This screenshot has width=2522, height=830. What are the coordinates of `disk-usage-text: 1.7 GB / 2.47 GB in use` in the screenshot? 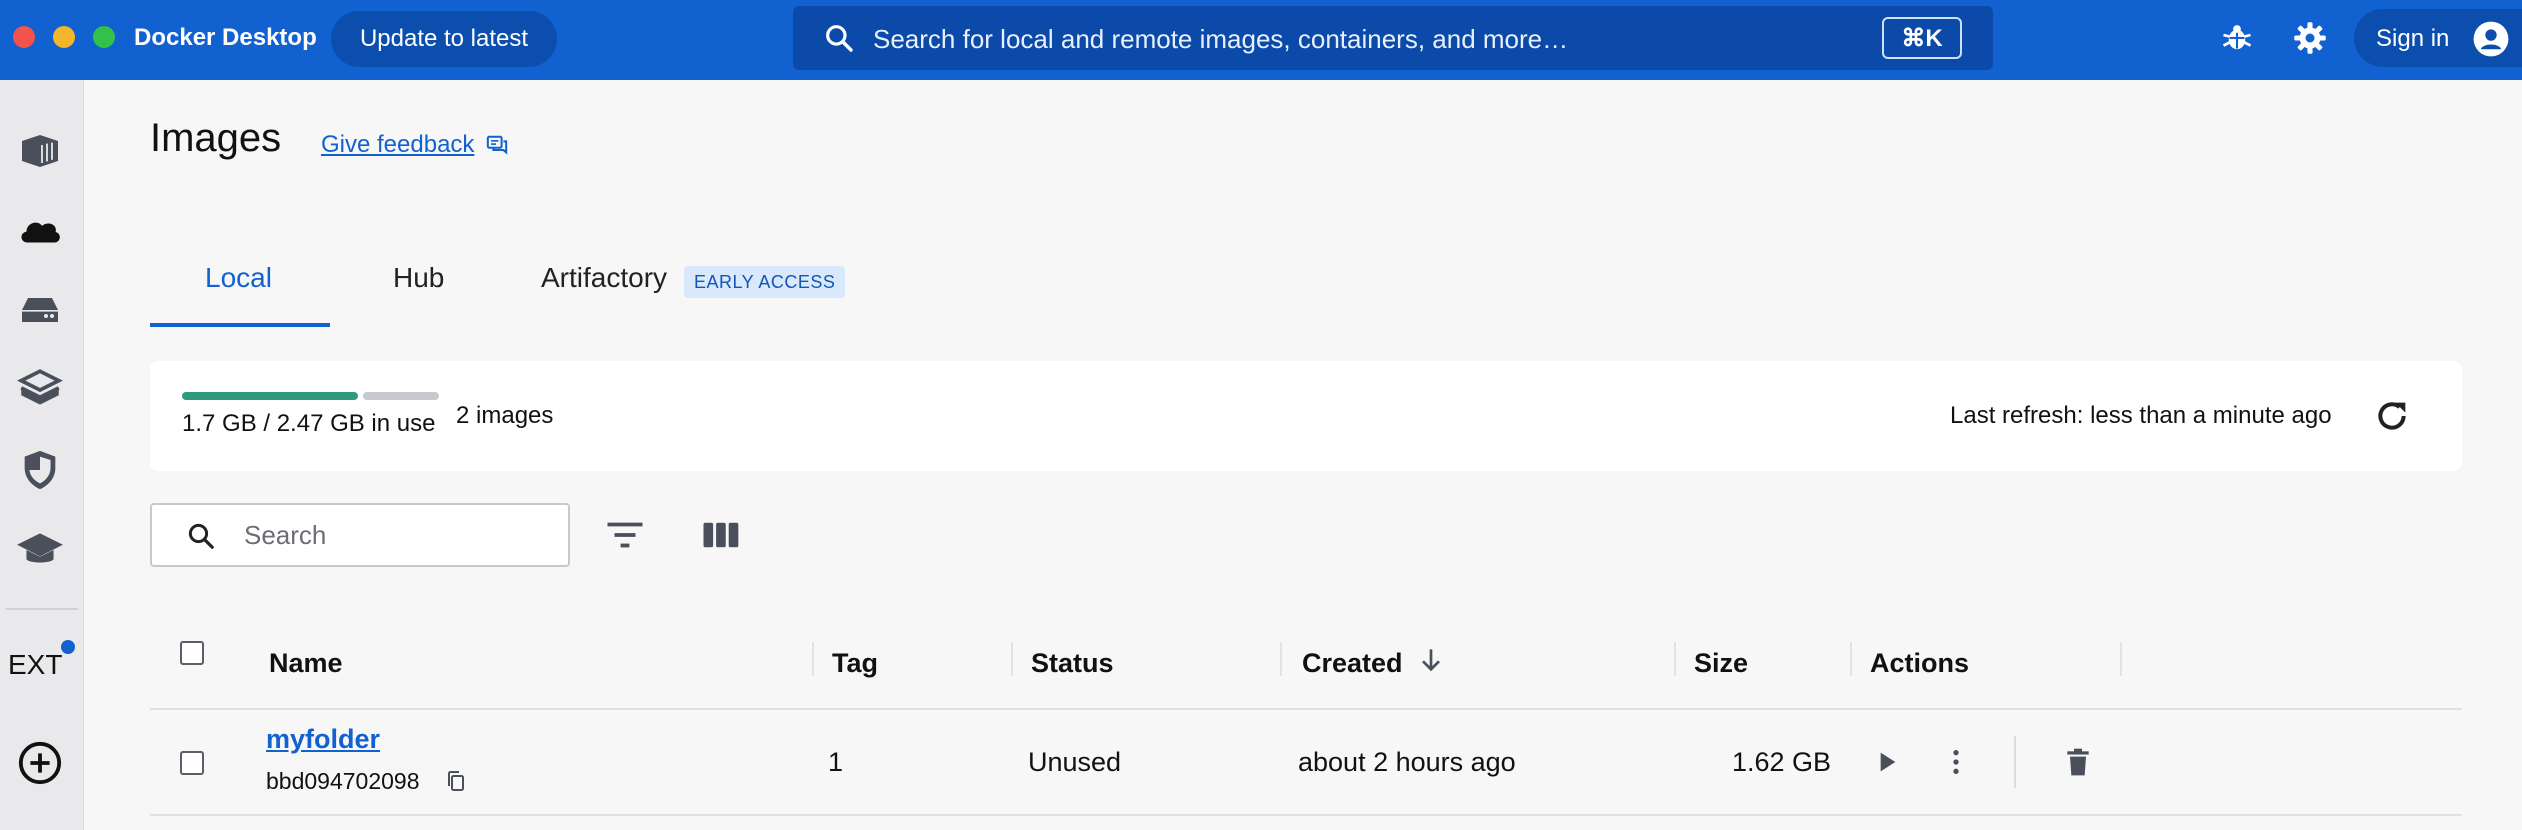 It's located at (309, 423).